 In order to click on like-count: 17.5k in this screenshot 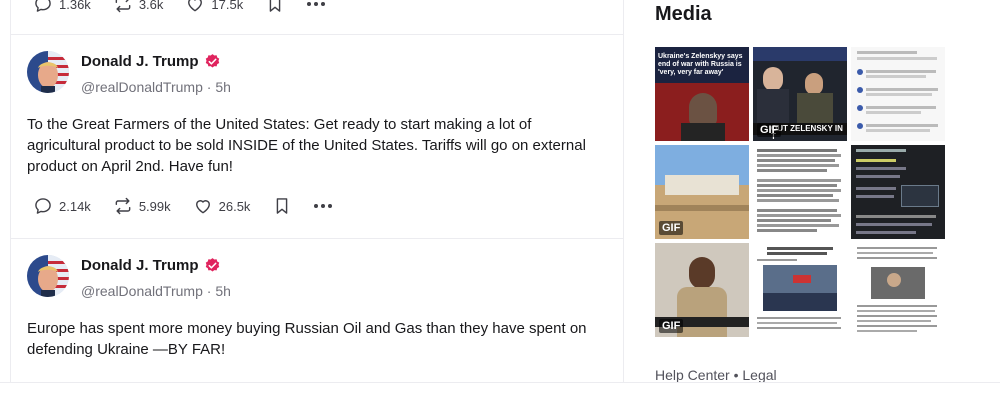, I will do `click(227, 6)`.